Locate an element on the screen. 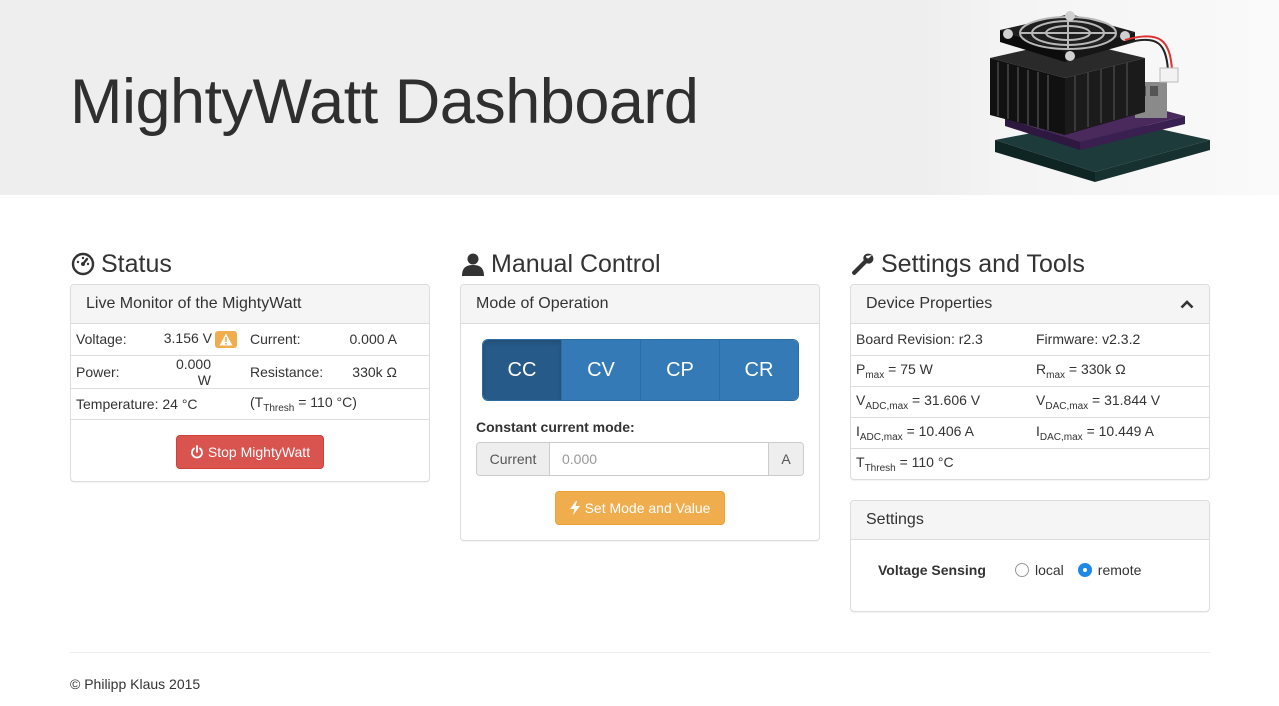  iadc-sub: ADC,max is located at coordinates (881, 437).